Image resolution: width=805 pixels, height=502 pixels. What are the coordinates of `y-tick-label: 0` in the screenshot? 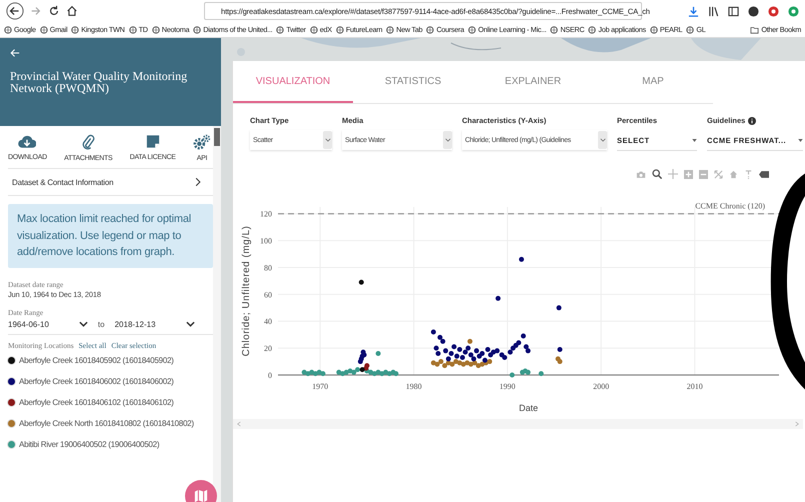 It's located at (270, 375).